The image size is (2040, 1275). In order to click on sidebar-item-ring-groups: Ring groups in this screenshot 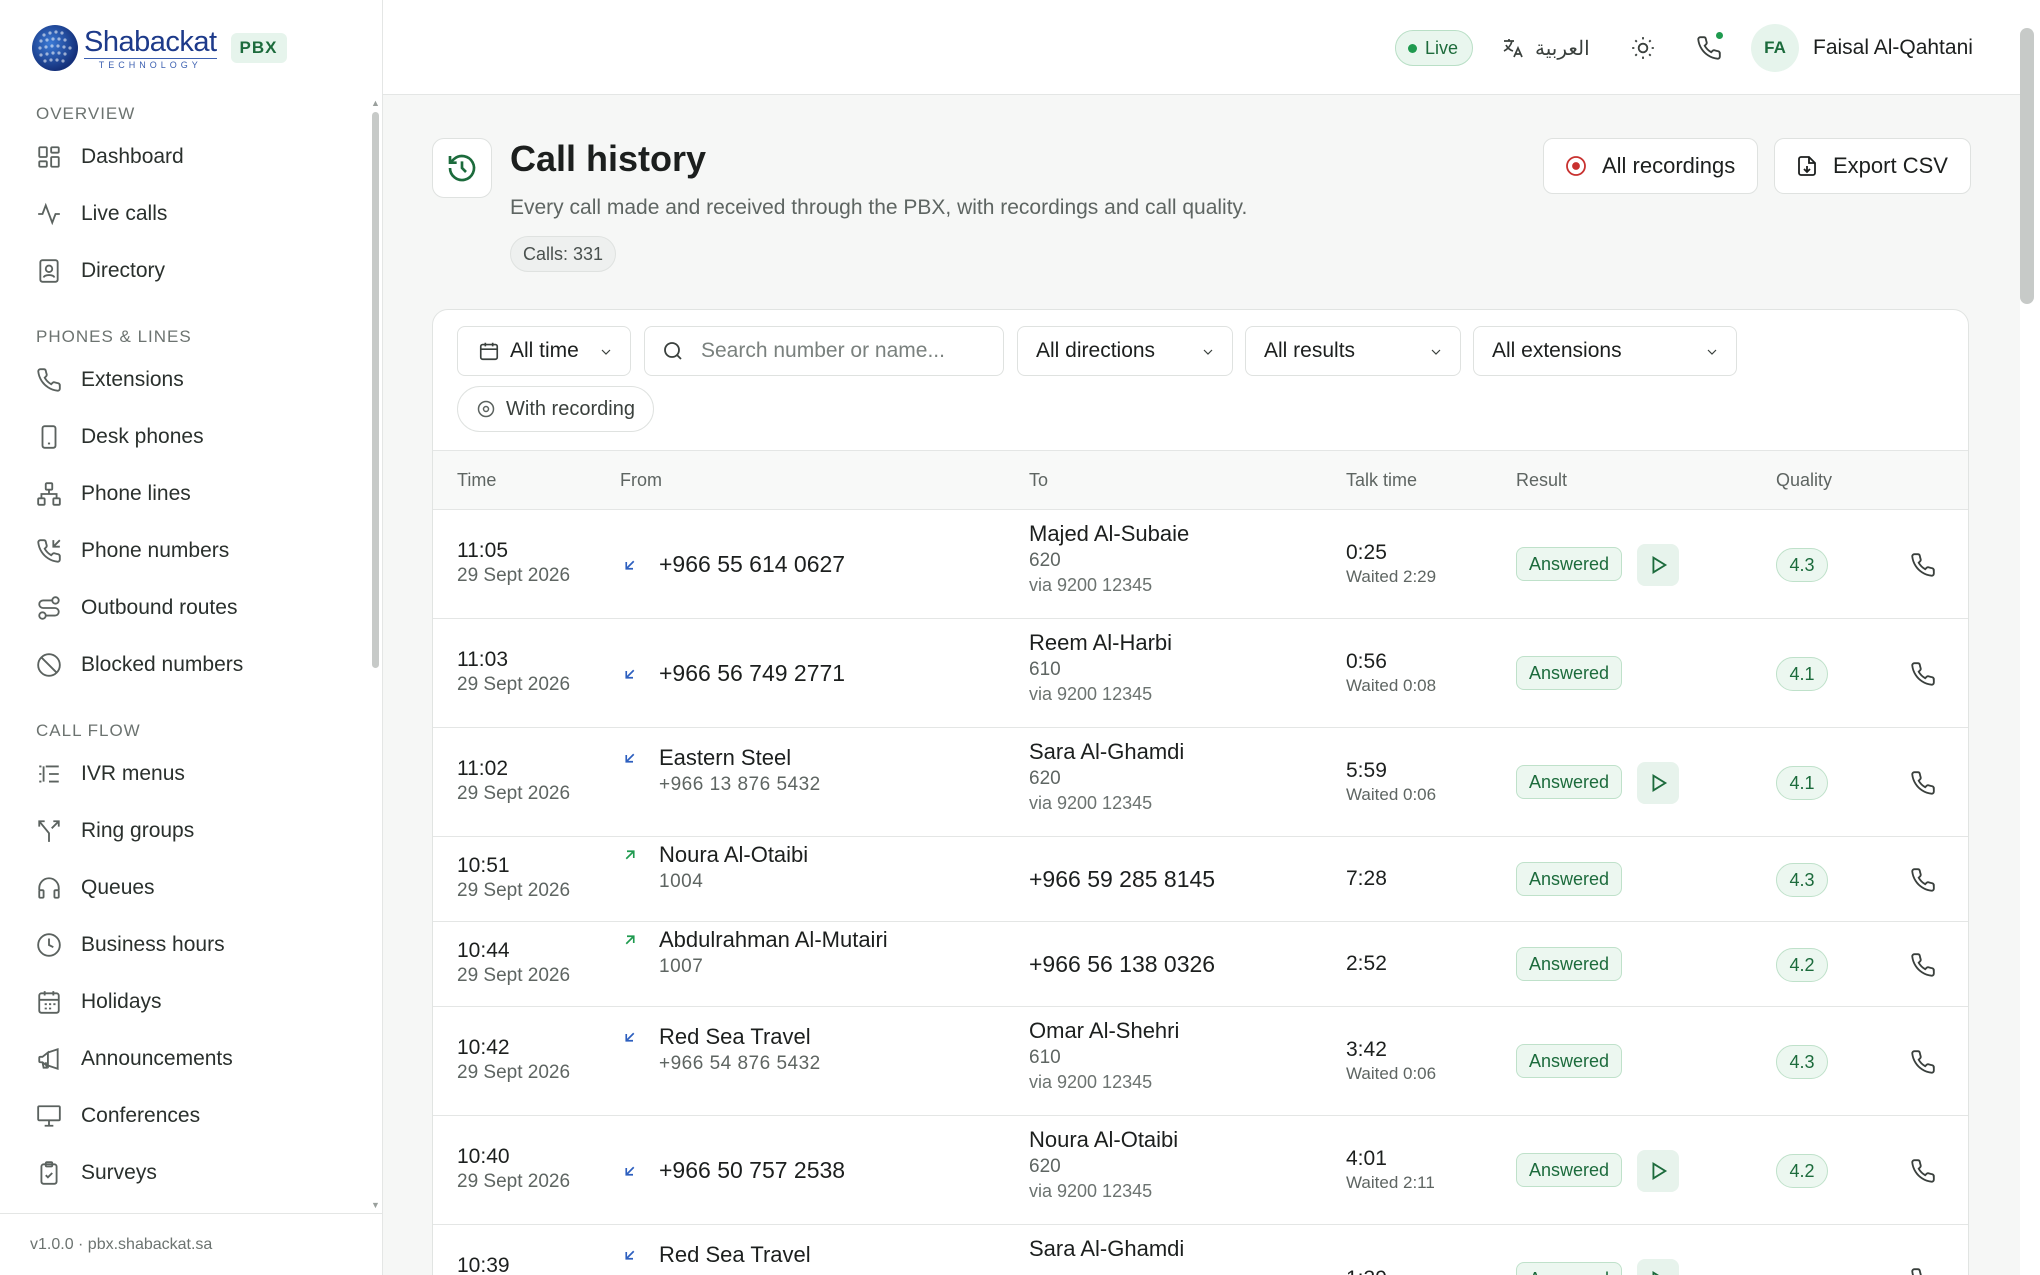, I will do `click(185, 830)`.